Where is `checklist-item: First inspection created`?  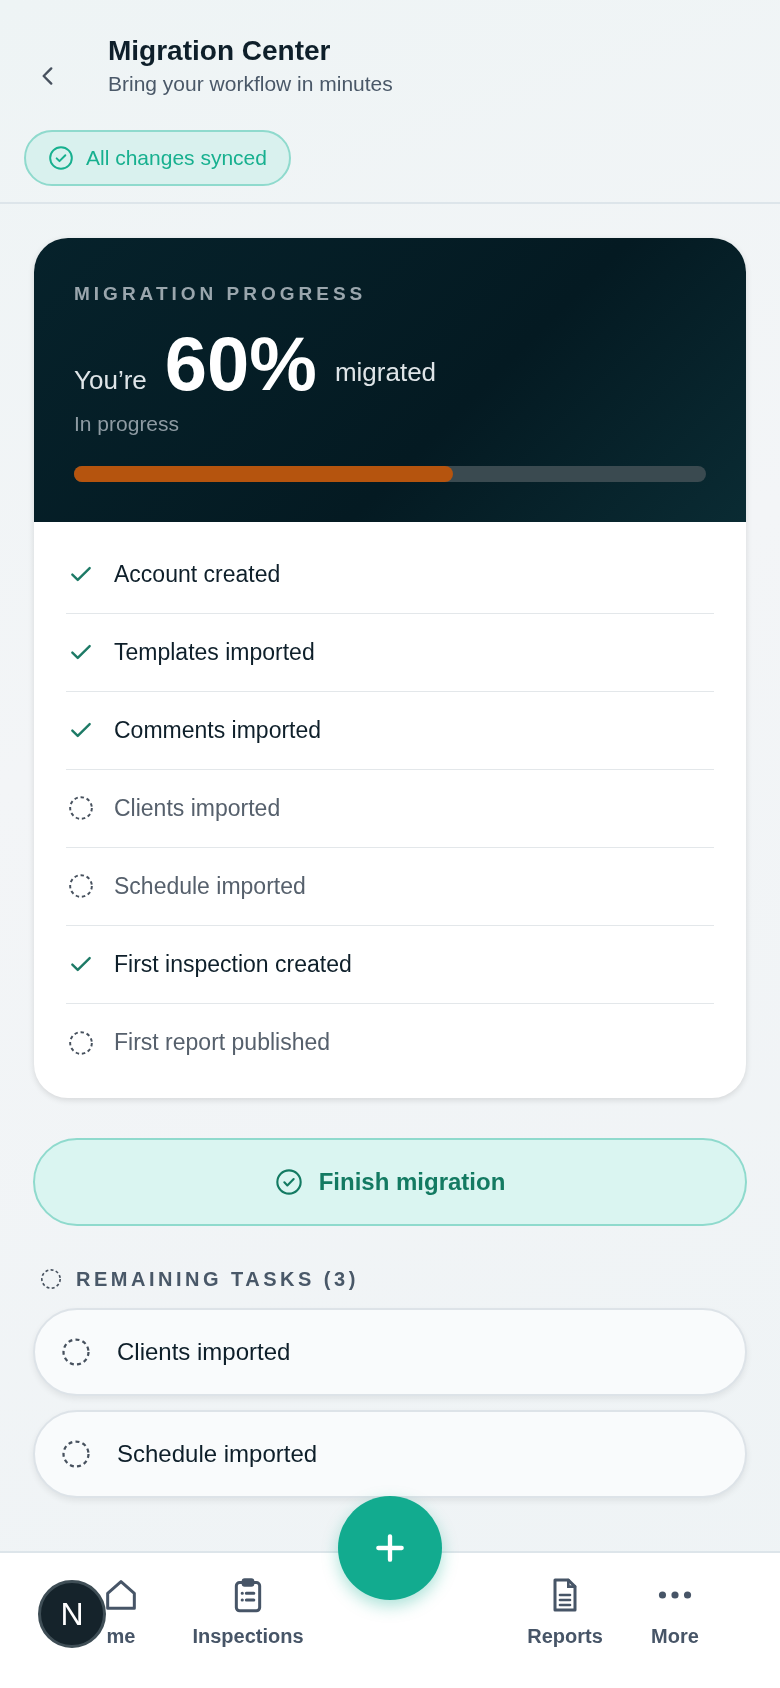 checklist-item: First inspection created is located at coordinates (233, 964).